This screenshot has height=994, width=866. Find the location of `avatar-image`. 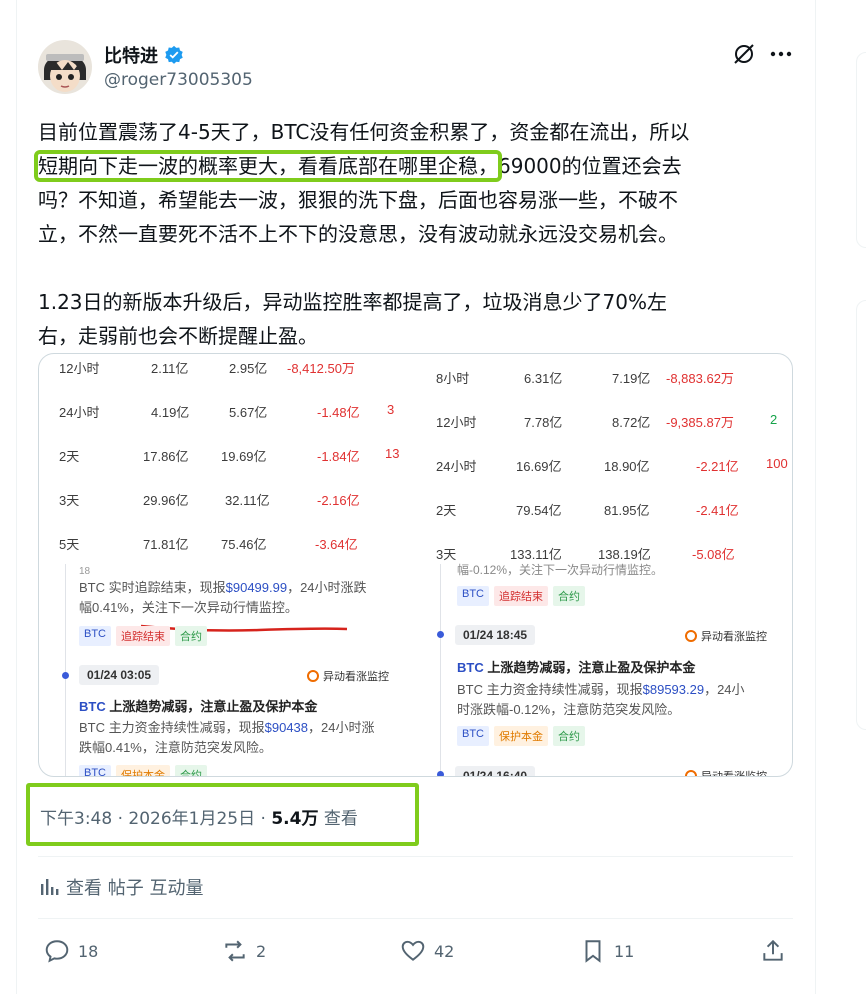

avatar-image is located at coordinates (65, 67).